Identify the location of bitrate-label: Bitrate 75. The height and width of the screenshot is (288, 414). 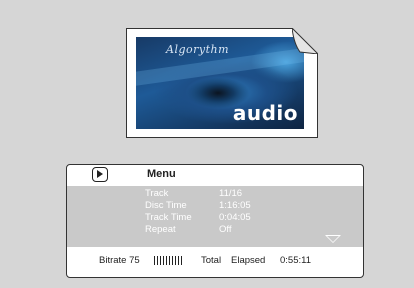
(119, 260).